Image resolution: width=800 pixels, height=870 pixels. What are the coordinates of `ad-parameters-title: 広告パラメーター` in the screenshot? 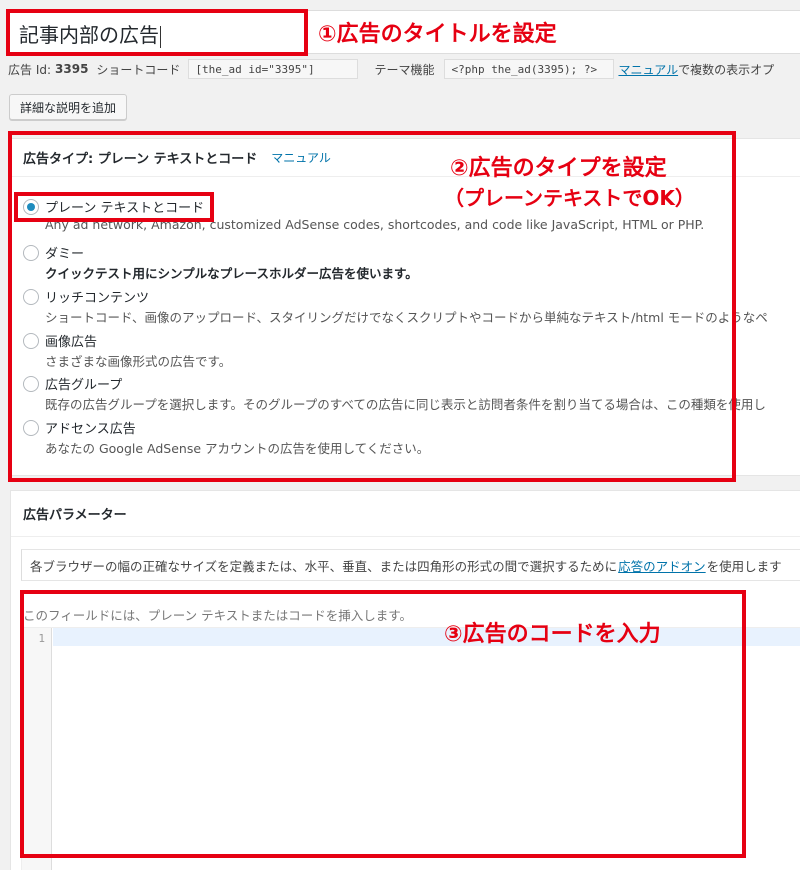 It's located at (405, 514).